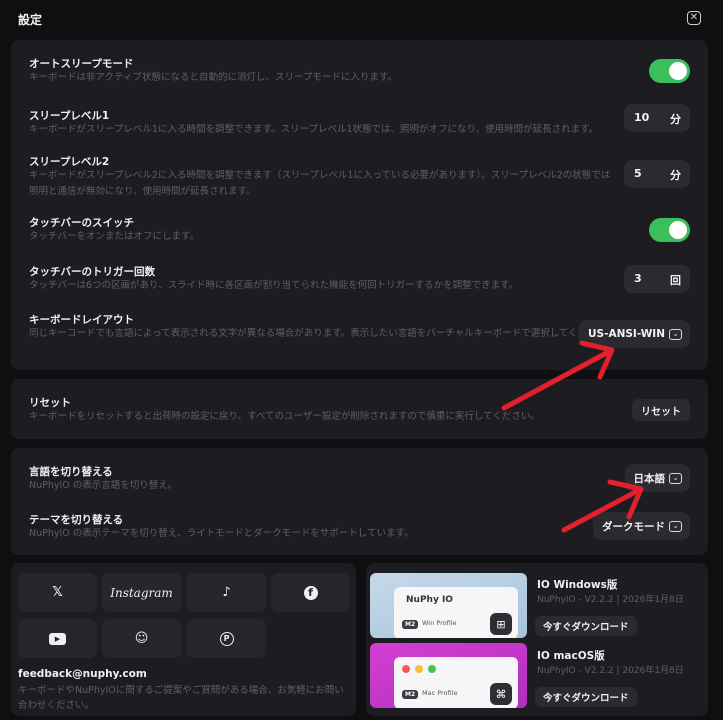  I want to click on sleep-level-2-value: 5, so click(638, 173).